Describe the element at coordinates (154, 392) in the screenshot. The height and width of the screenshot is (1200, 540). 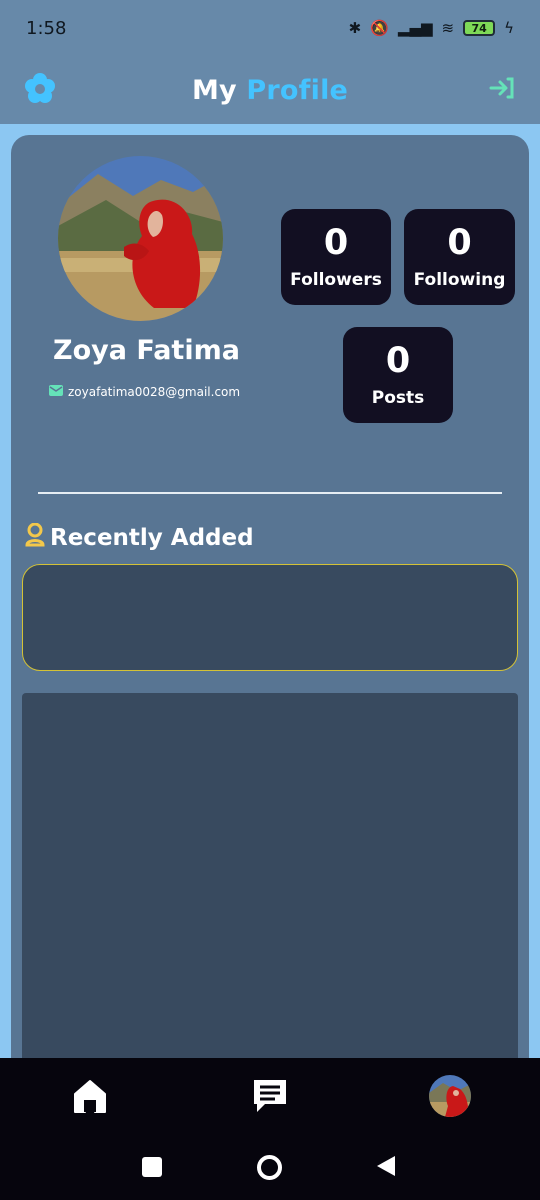
I see `profile-email: zoyafatima0028@gmail.com` at that location.